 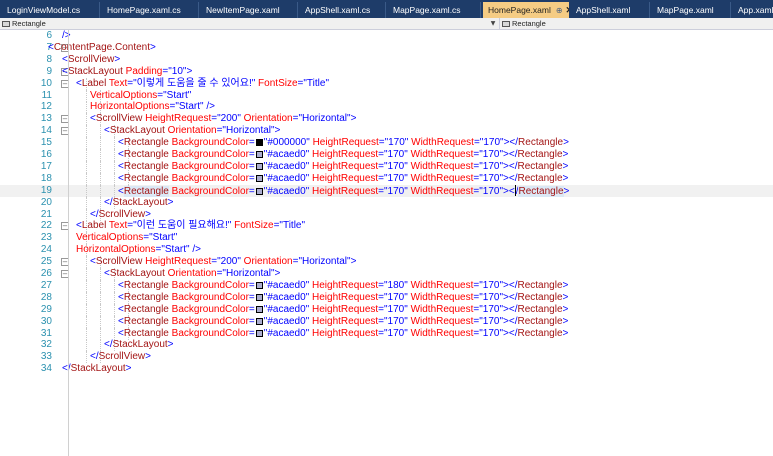 I want to click on code-line: 21 </ScrollView>, so click(x=386, y=214).